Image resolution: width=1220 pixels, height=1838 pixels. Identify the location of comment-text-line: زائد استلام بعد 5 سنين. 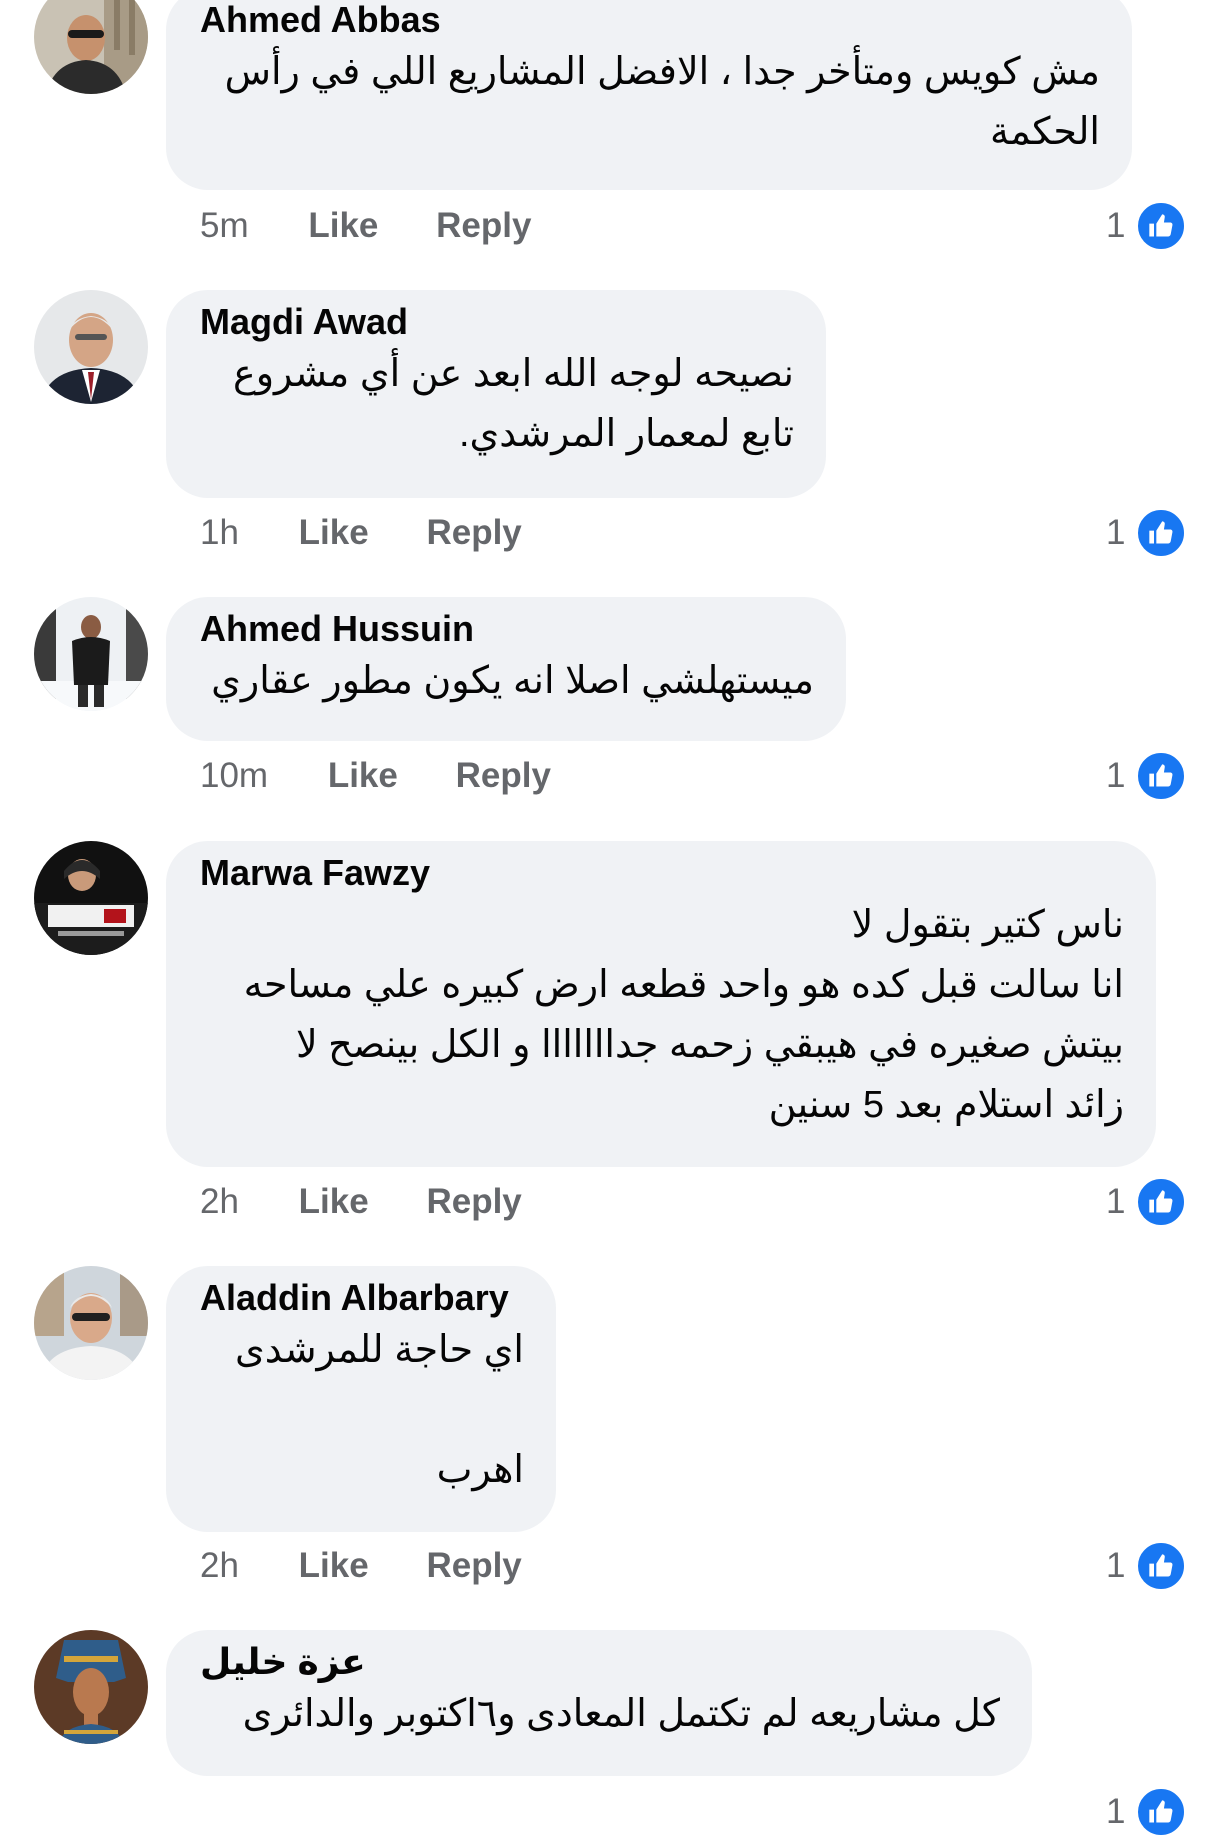
(946, 1105).